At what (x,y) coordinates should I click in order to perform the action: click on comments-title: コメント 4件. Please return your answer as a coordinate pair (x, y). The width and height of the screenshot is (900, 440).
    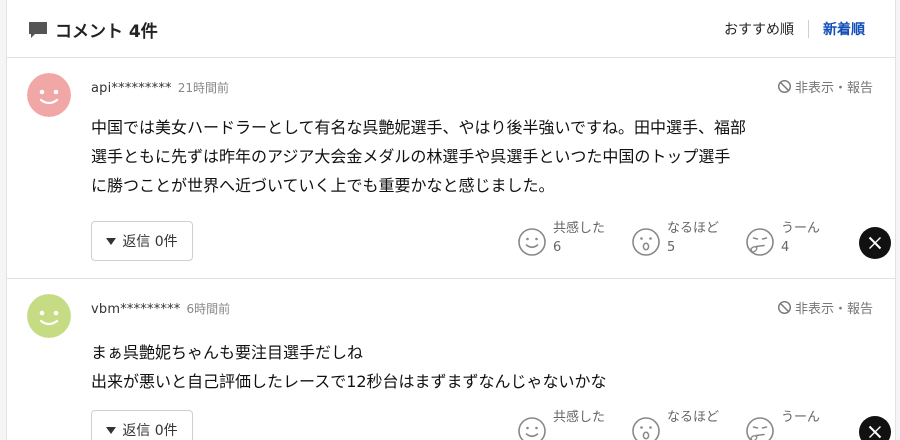
    Looking at the image, I should click on (92, 29).